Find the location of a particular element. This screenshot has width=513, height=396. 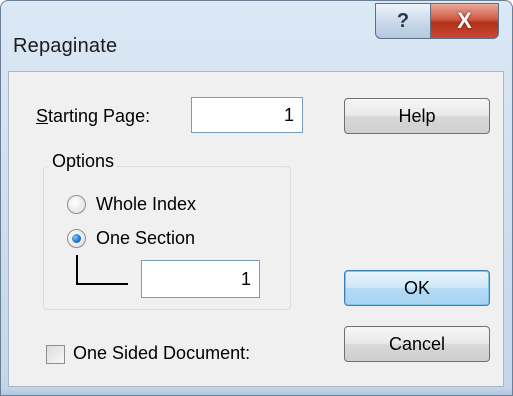

starting-page-accelerator: S is located at coordinates (42, 116).